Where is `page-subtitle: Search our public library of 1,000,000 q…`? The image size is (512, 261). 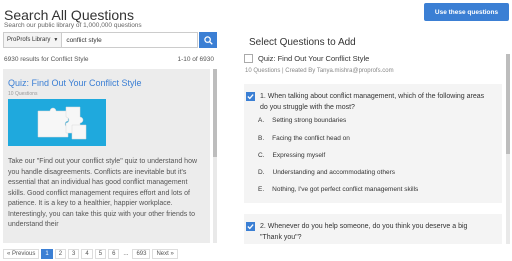
page-subtitle: Search our public library of 1,000,000 q… is located at coordinates (73, 25).